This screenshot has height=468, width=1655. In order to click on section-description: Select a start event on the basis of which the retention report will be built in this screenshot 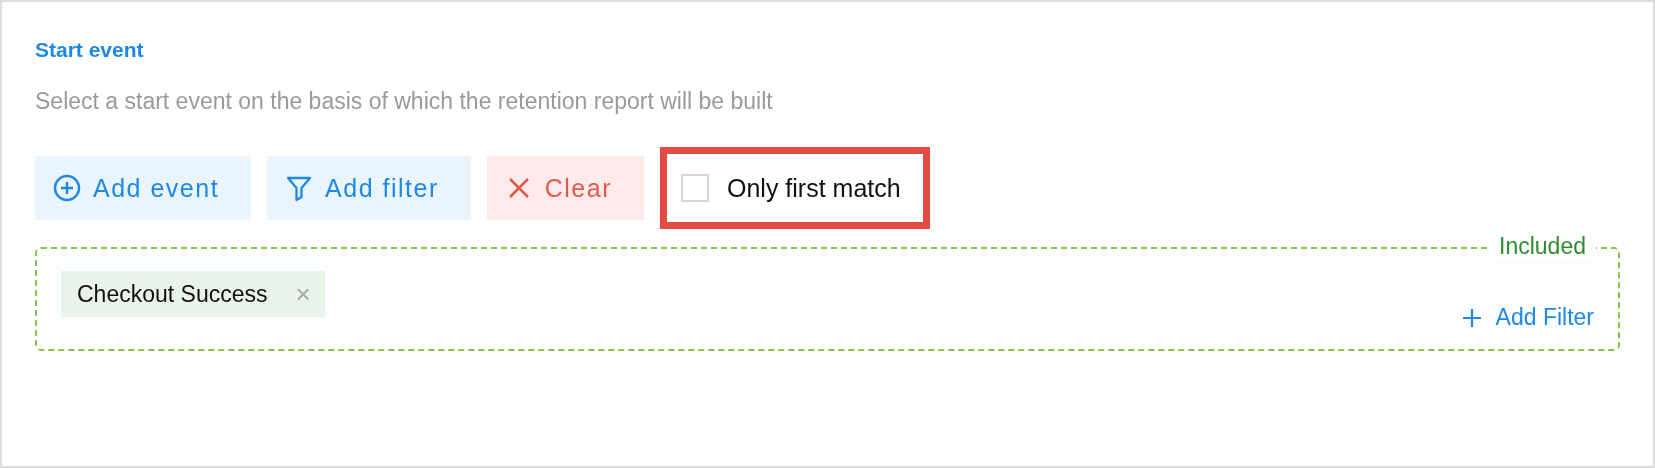, I will do `click(404, 101)`.